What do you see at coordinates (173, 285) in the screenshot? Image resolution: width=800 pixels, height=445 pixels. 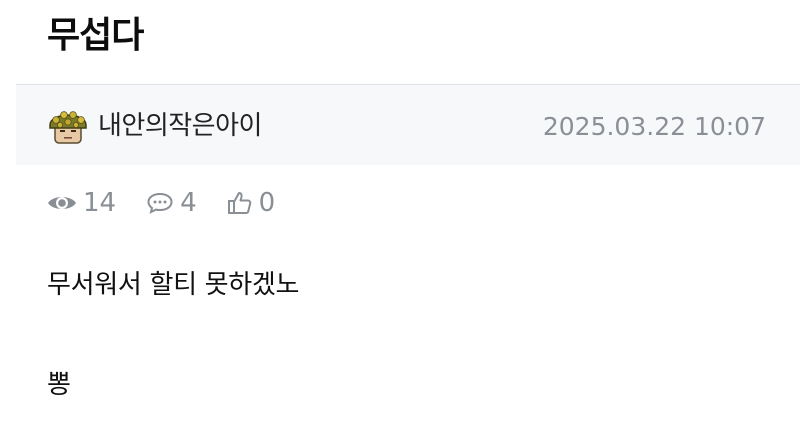 I see `post-content-line: 무서워서 할티 못하겠노` at bounding box center [173, 285].